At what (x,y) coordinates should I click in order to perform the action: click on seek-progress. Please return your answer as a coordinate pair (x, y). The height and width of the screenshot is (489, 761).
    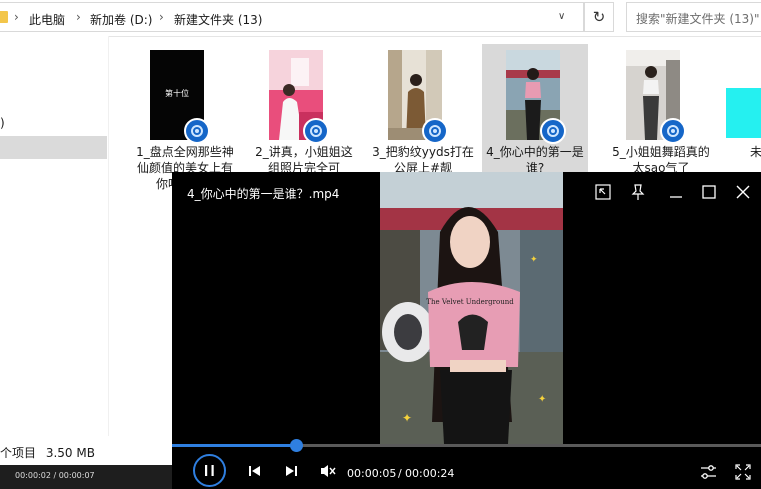
    Looking at the image, I should click on (234, 445).